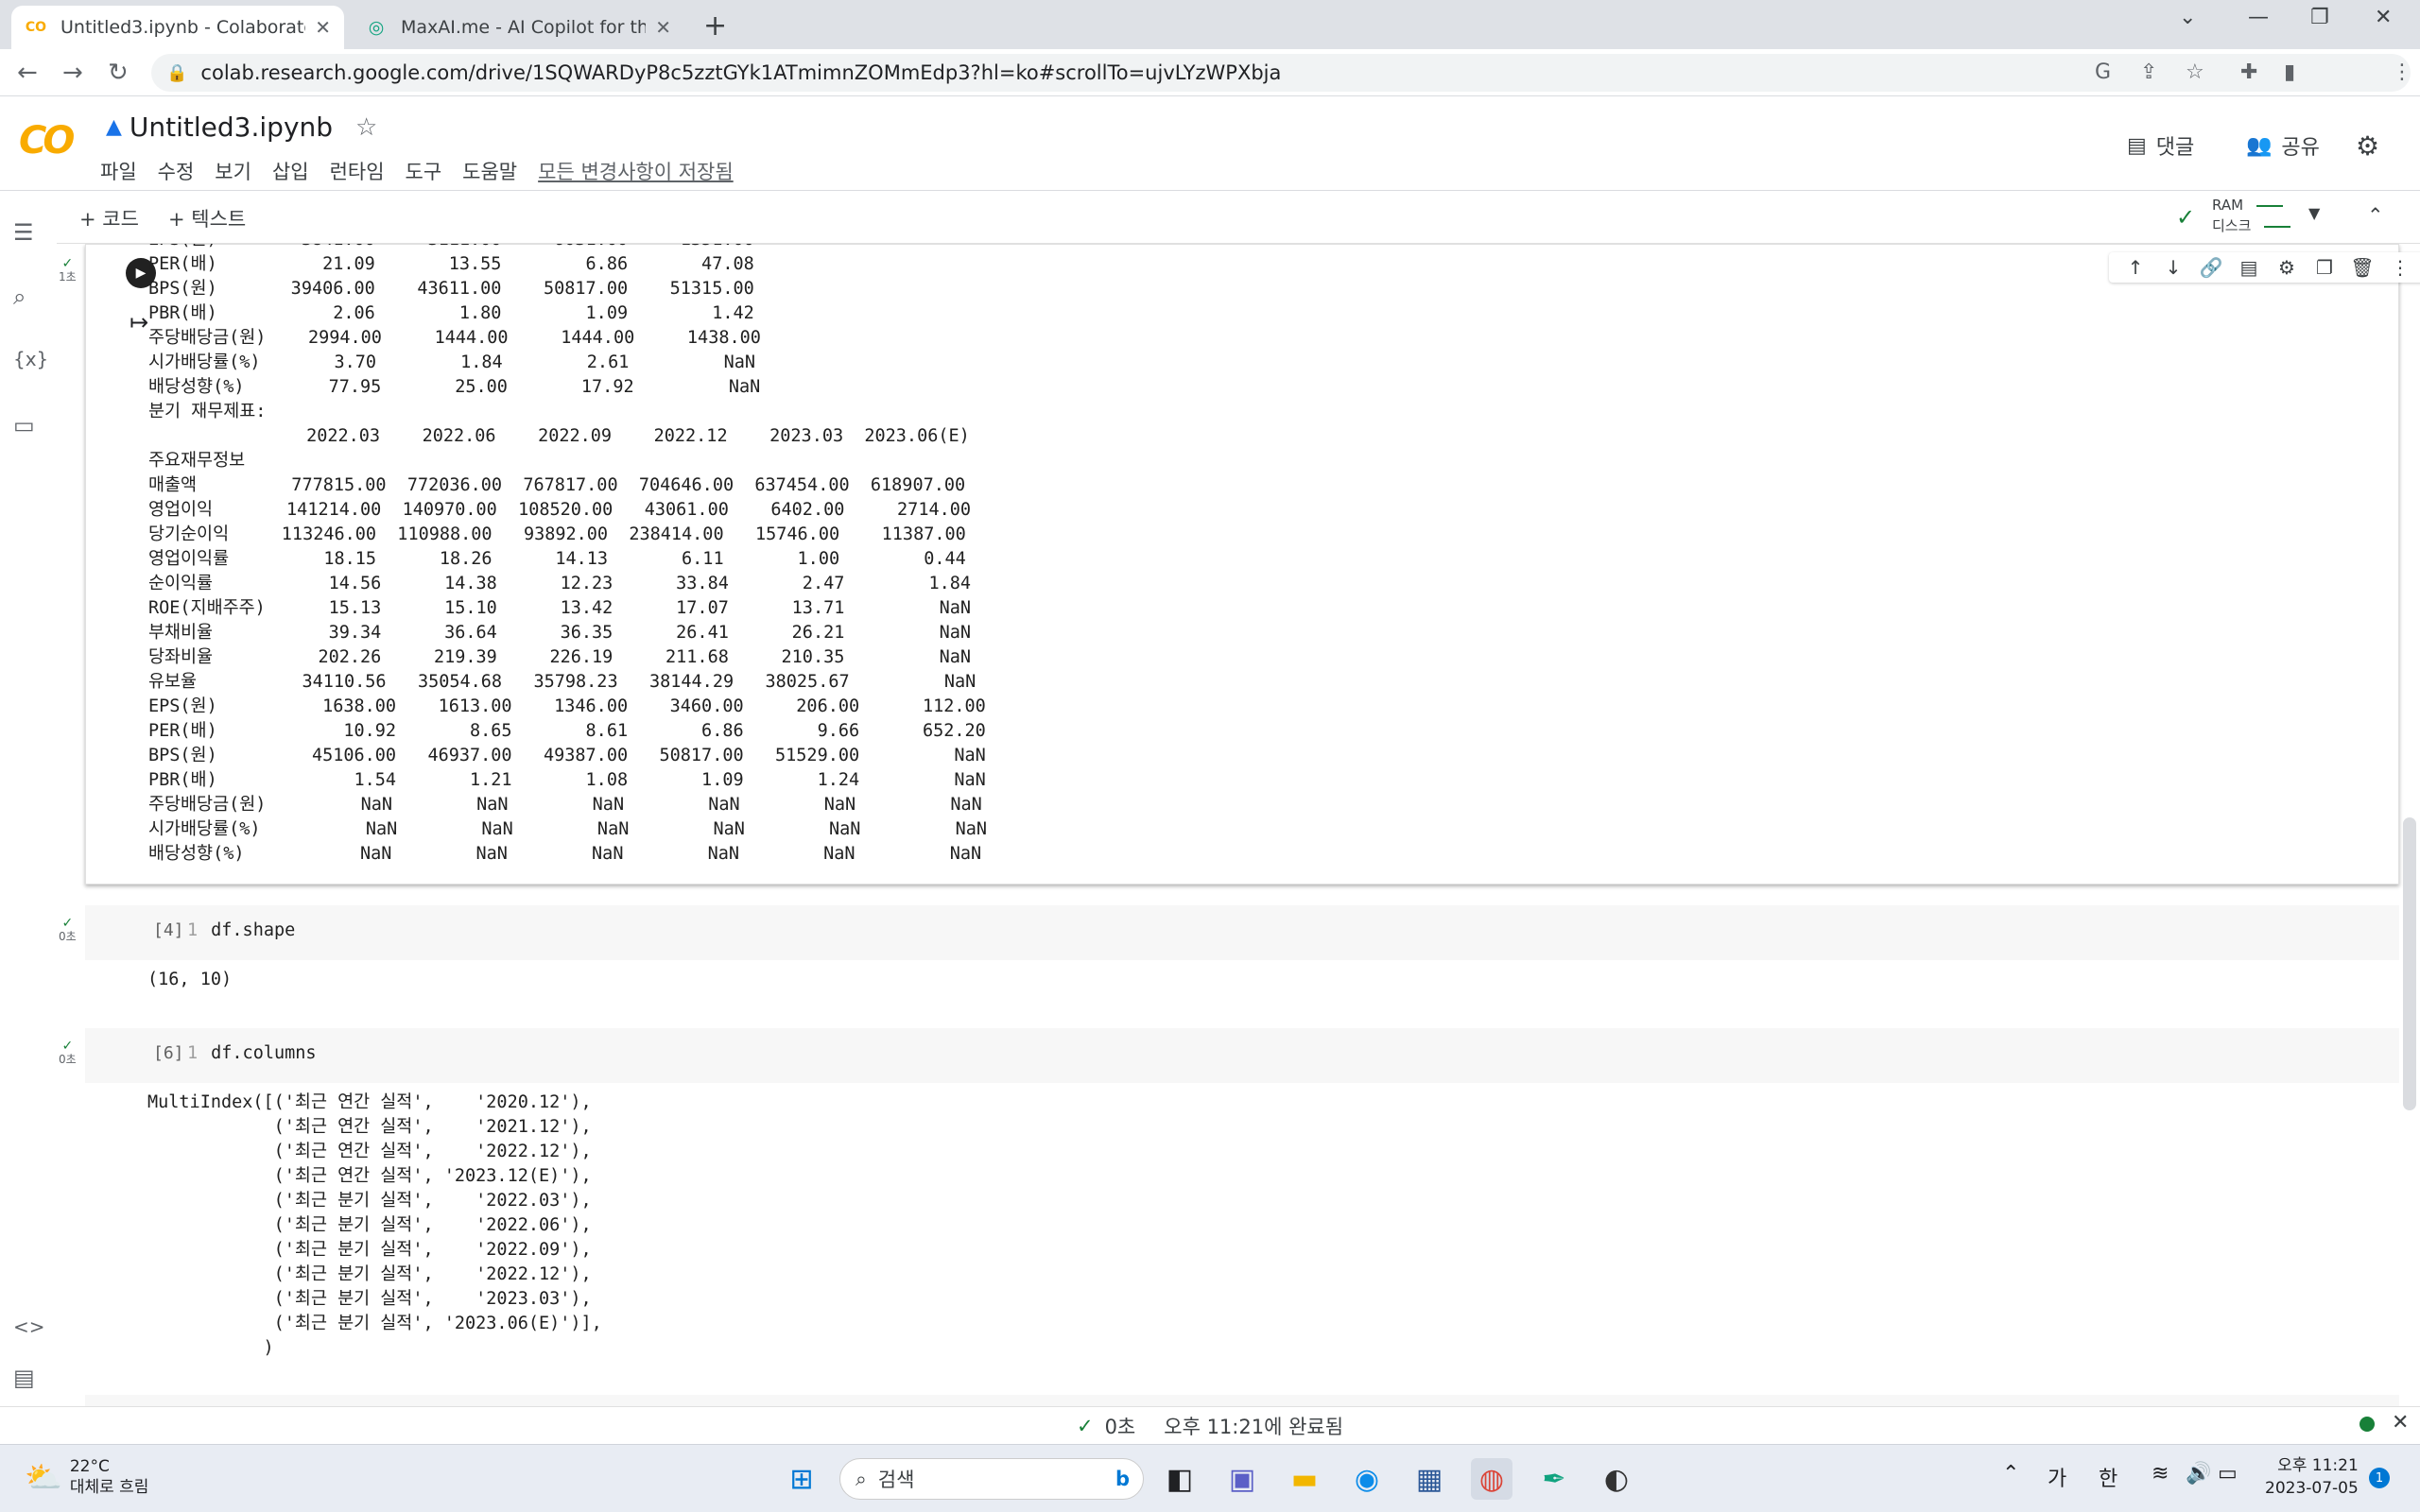 This screenshot has width=2420, height=1512. Describe the element at coordinates (2160, 1474) in the screenshot. I see `wifi-icon: ≋` at that location.